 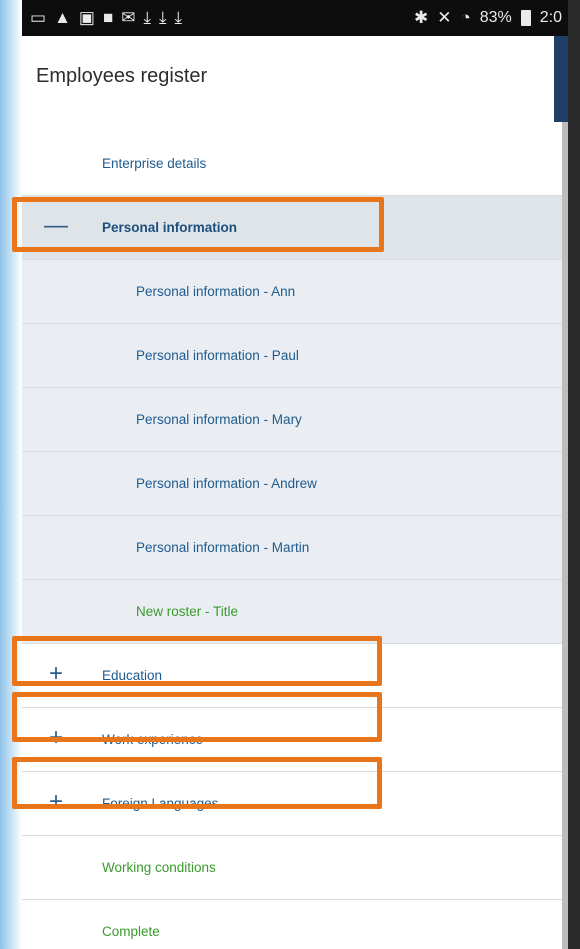 What do you see at coordinates (565, 535) in the screenshot?
I see `scrollbar` at bounding box center [565, 535].